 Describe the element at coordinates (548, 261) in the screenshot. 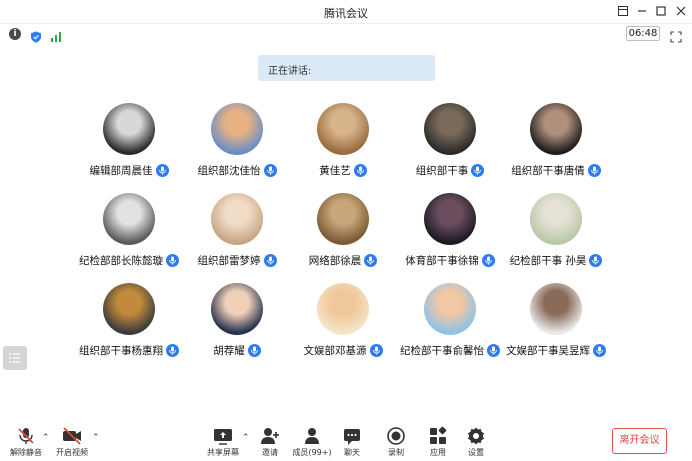

I see `participant-name: 纪检部干事 孙昊` at that location.